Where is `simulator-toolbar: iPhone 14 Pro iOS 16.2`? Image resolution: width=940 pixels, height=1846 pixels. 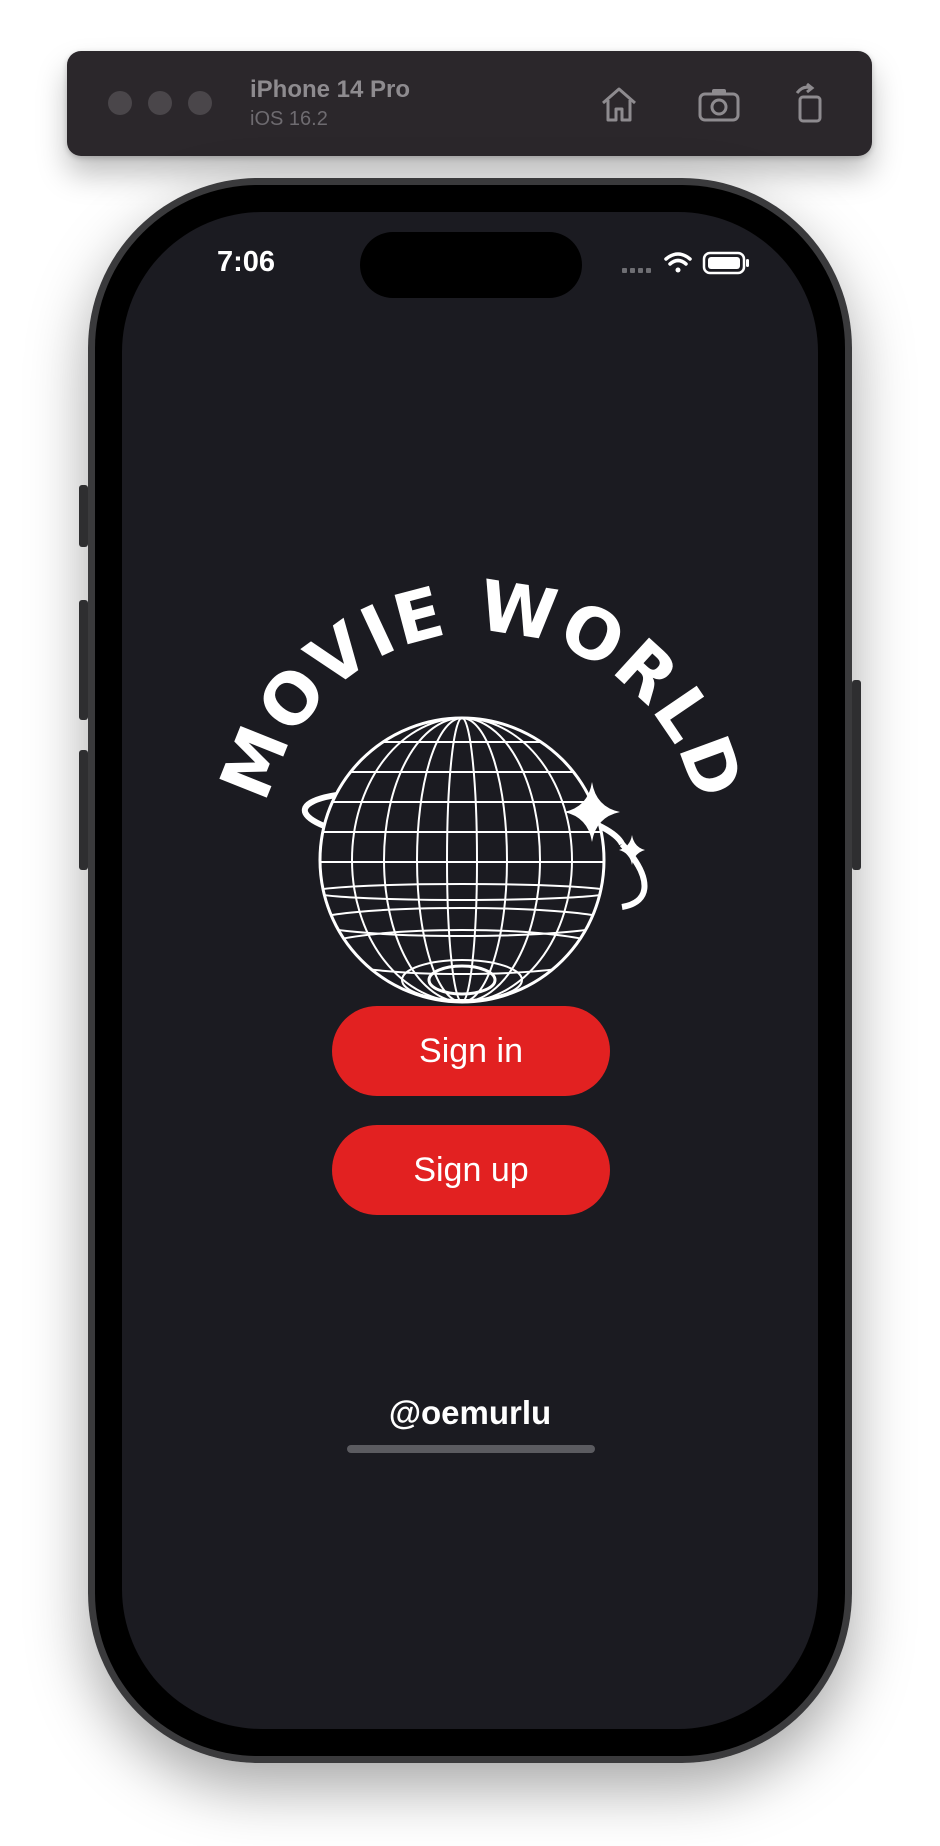 simulator-toolbar: iPhone 14 Pro iOS 16.2 is located at coordinates (469, 103).